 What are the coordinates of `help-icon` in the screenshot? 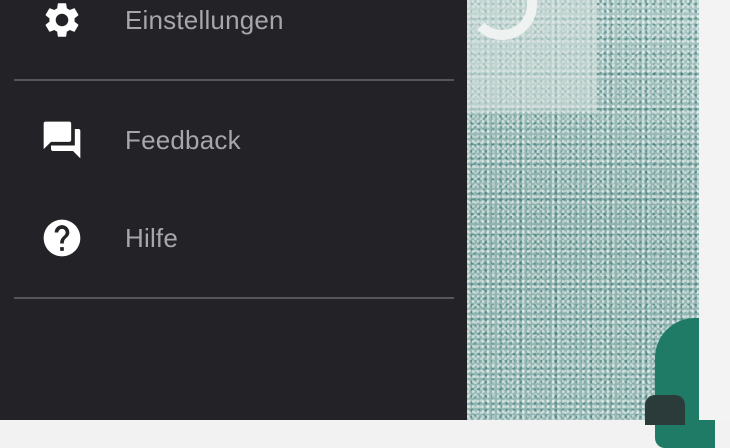 It's located at (62, 238).